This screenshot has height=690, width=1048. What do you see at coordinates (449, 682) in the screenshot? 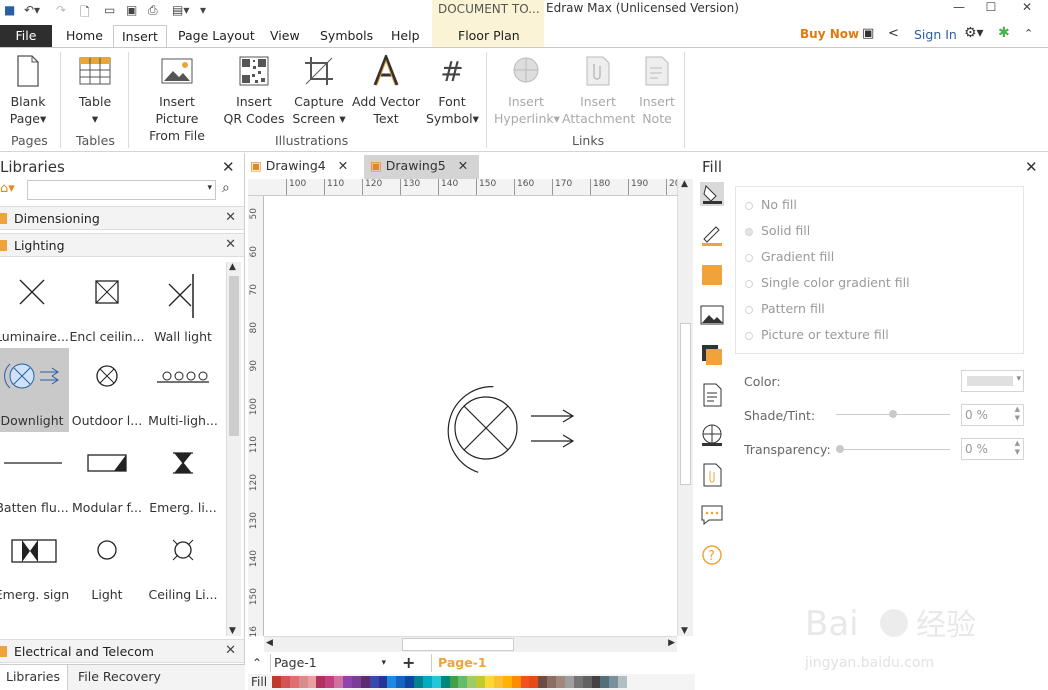
I see `color-swatches` at bounding box center [449, 682].